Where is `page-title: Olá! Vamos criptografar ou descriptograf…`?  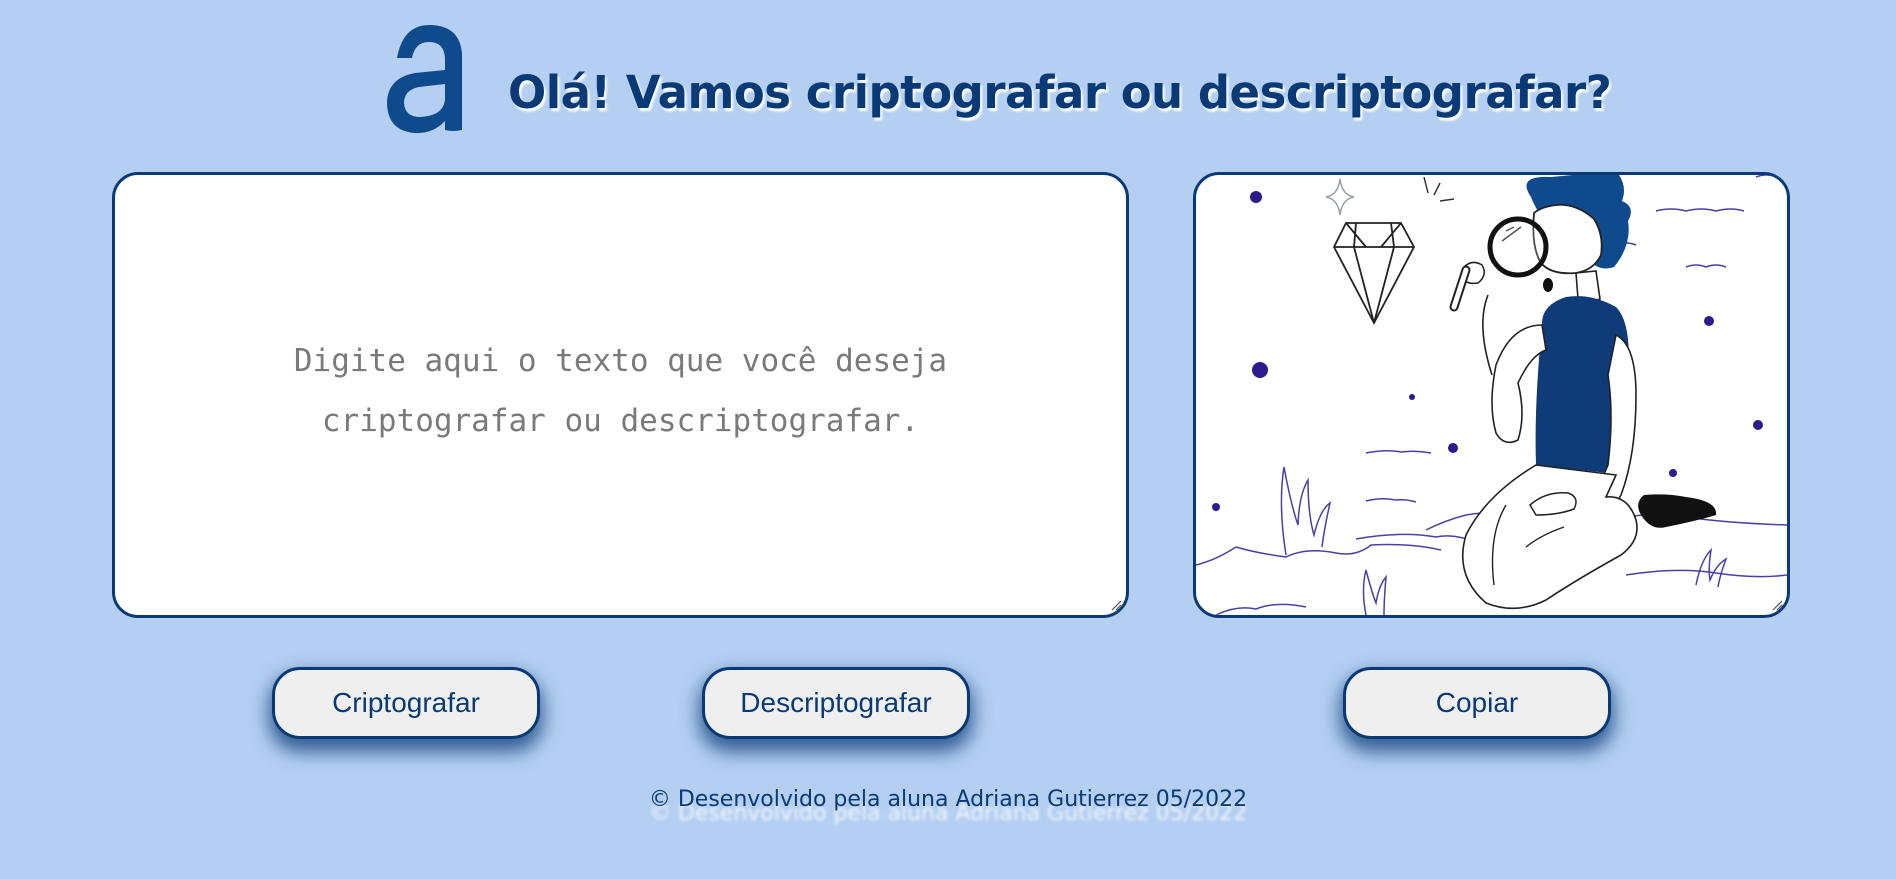
page-title: Olá! Vamos criptografar ou descriptograf… is located at coordinates (1060, 92).